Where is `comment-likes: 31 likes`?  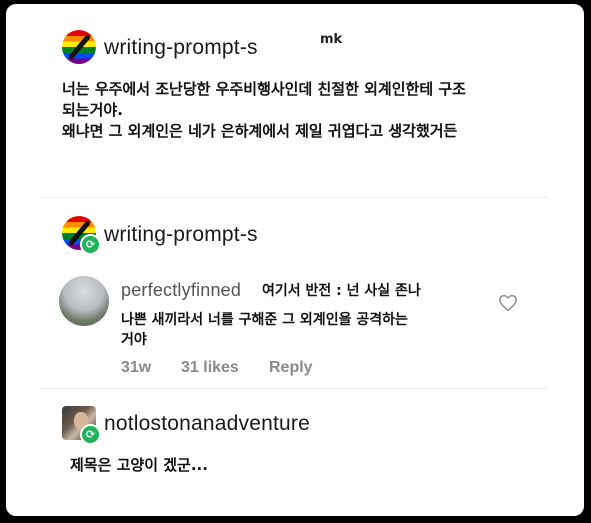
comment-likes: 31 likes is located at coordinates (210, 368).